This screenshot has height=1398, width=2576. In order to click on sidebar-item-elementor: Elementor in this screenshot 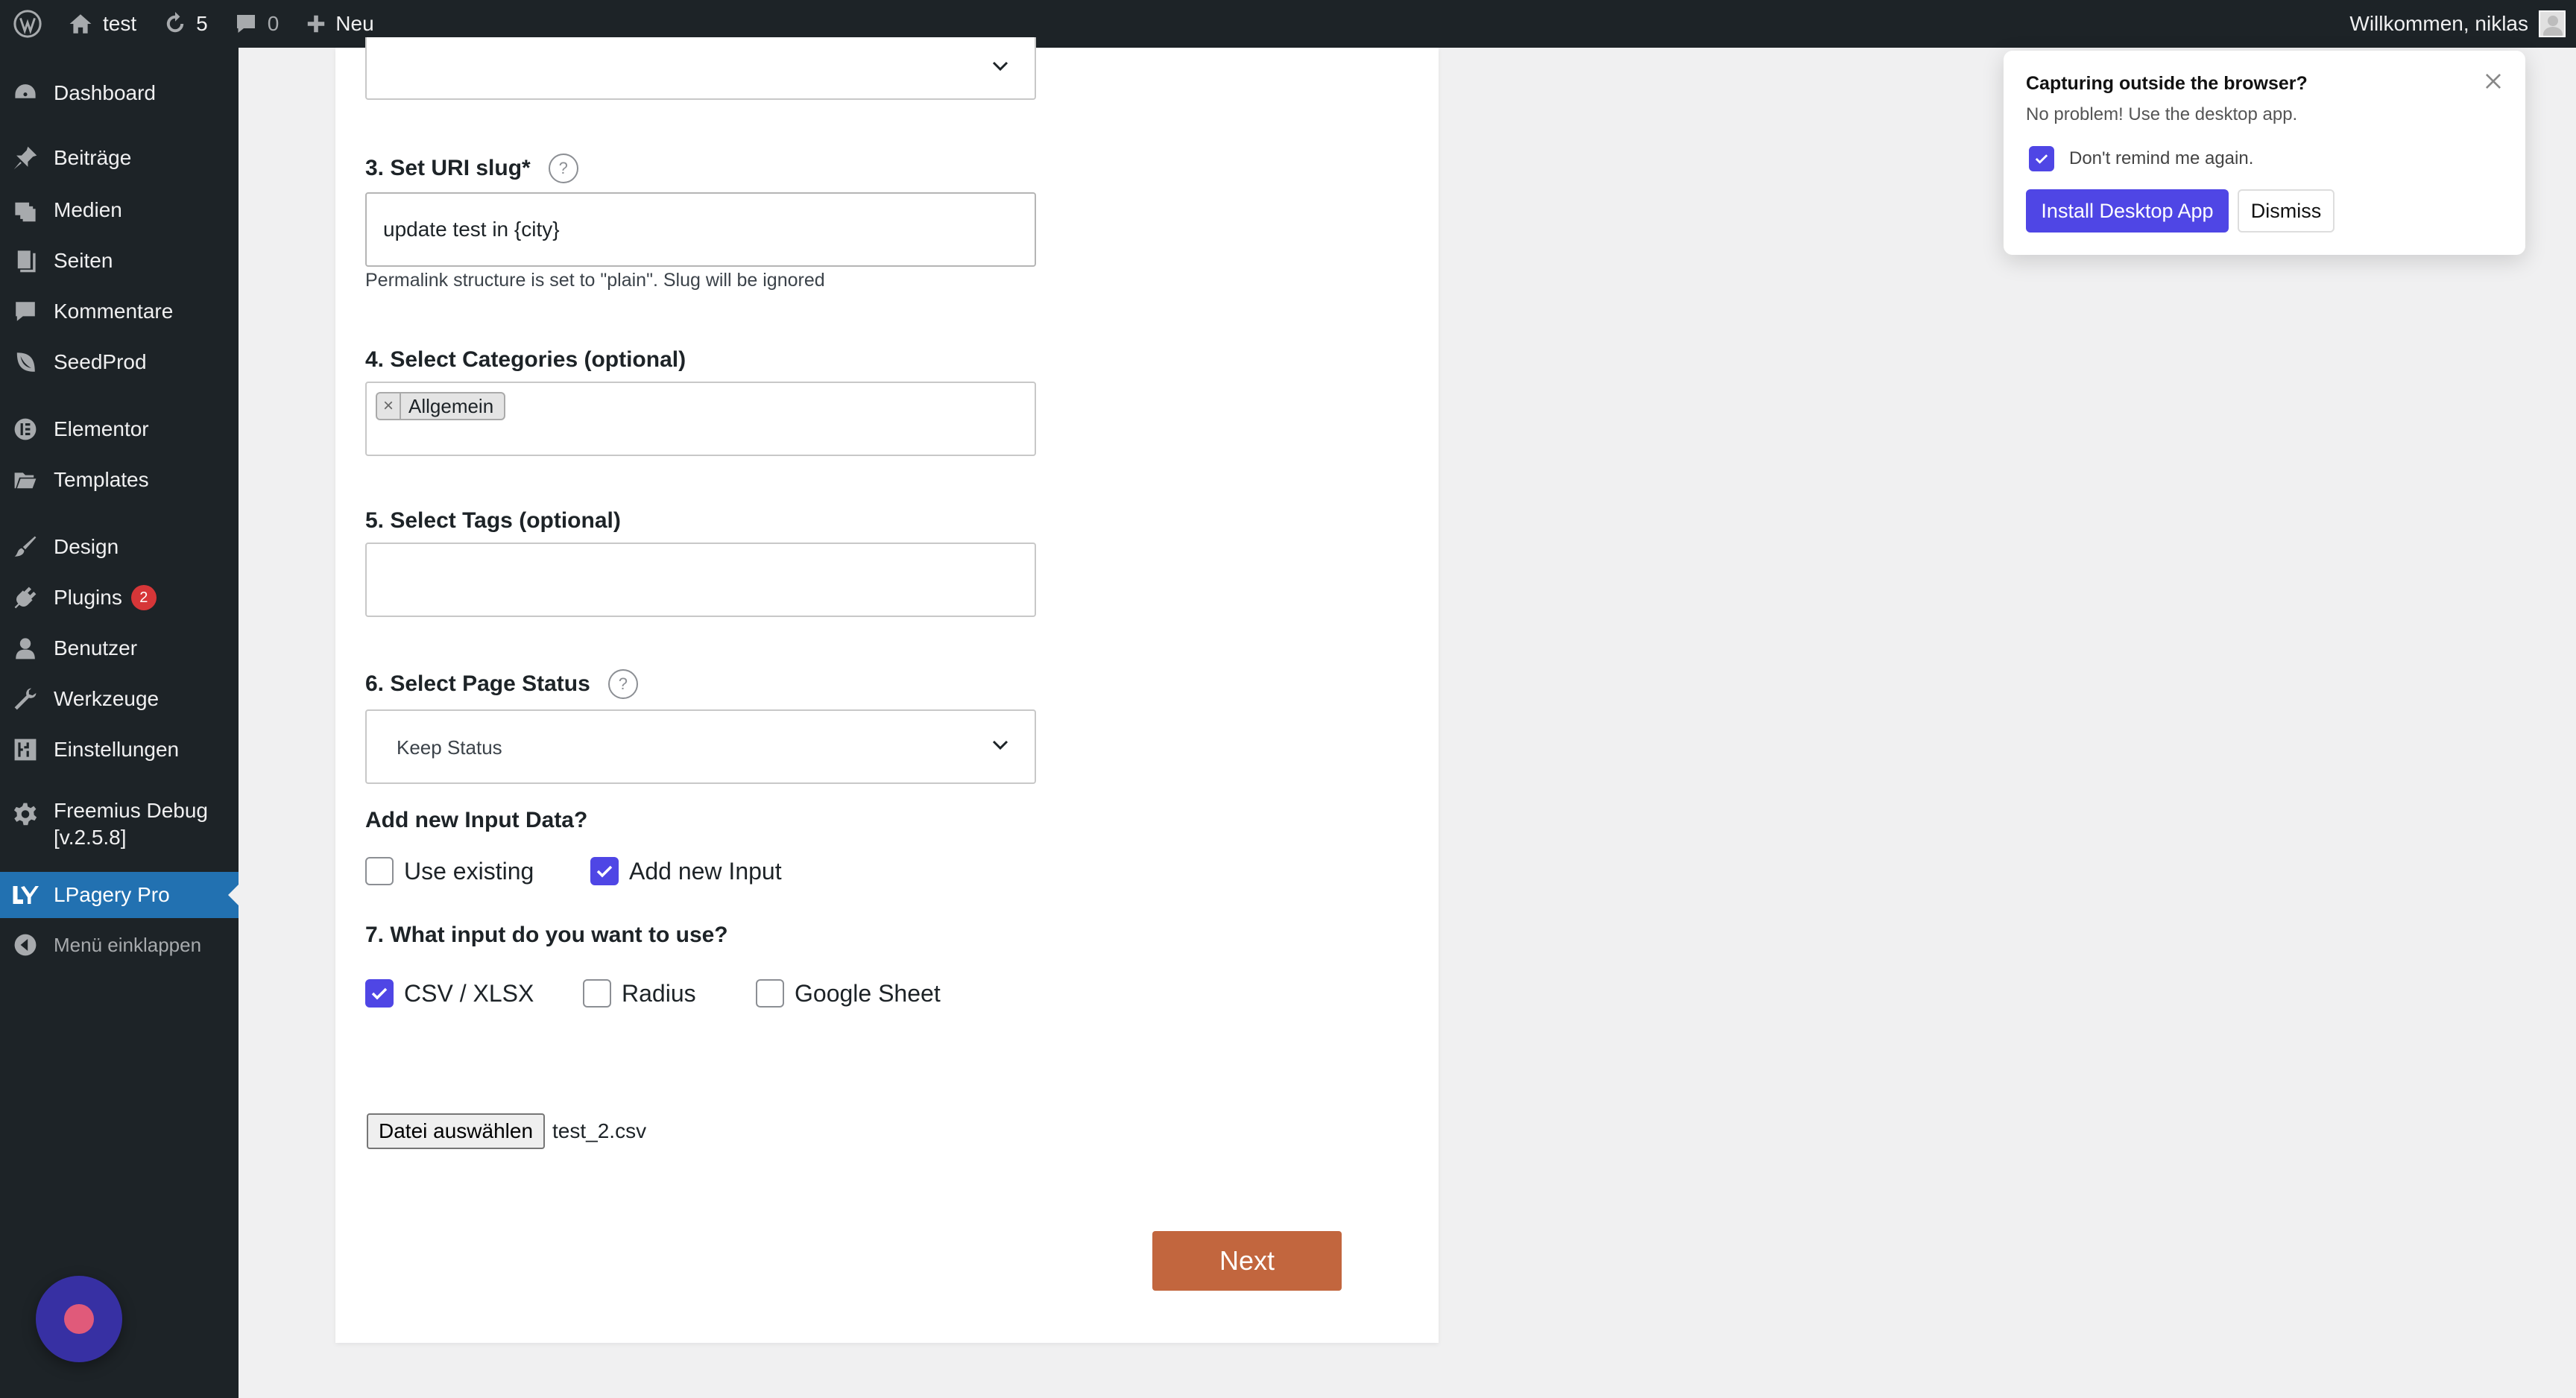, I will do `click(119, 430)`.